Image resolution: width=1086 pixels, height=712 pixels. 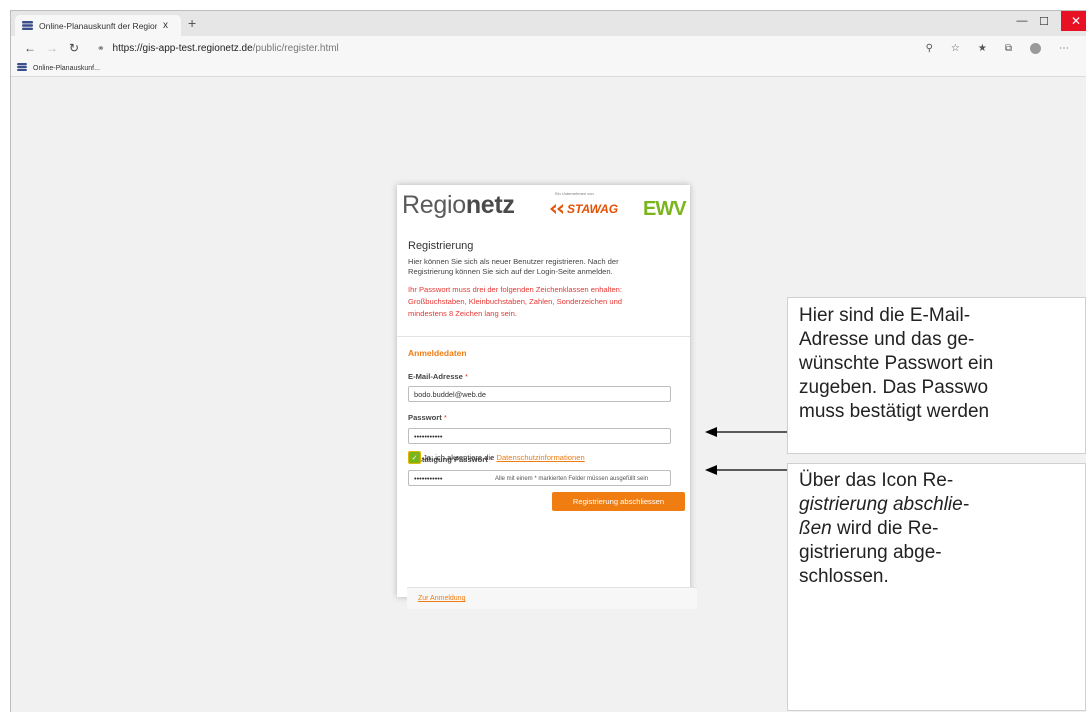 What do you see at coordinates (539, 436) in the screenshot?
I see `password-field: •••••••••••` at bounding box center [539, 436].